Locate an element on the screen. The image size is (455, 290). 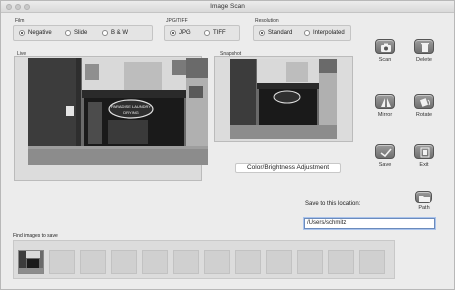
exit-label: Exit is located at coordinates (424, 165).